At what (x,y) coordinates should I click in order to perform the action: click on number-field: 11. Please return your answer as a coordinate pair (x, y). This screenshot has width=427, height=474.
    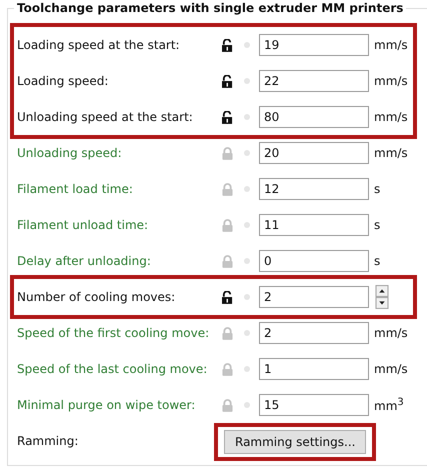
    Looking at the image, I should click on (314, 225).